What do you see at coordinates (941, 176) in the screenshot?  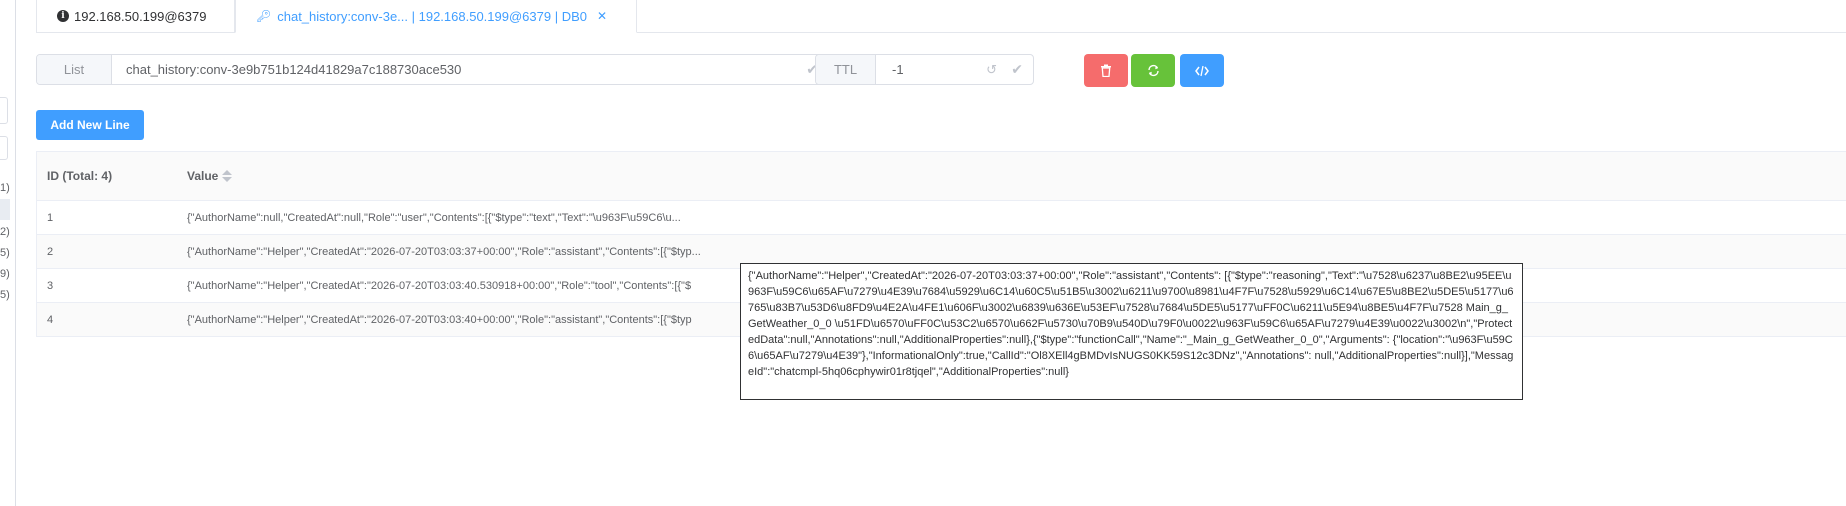 I see `table-header: ID (Total: 4) Value` at bounding box center [941, 176].